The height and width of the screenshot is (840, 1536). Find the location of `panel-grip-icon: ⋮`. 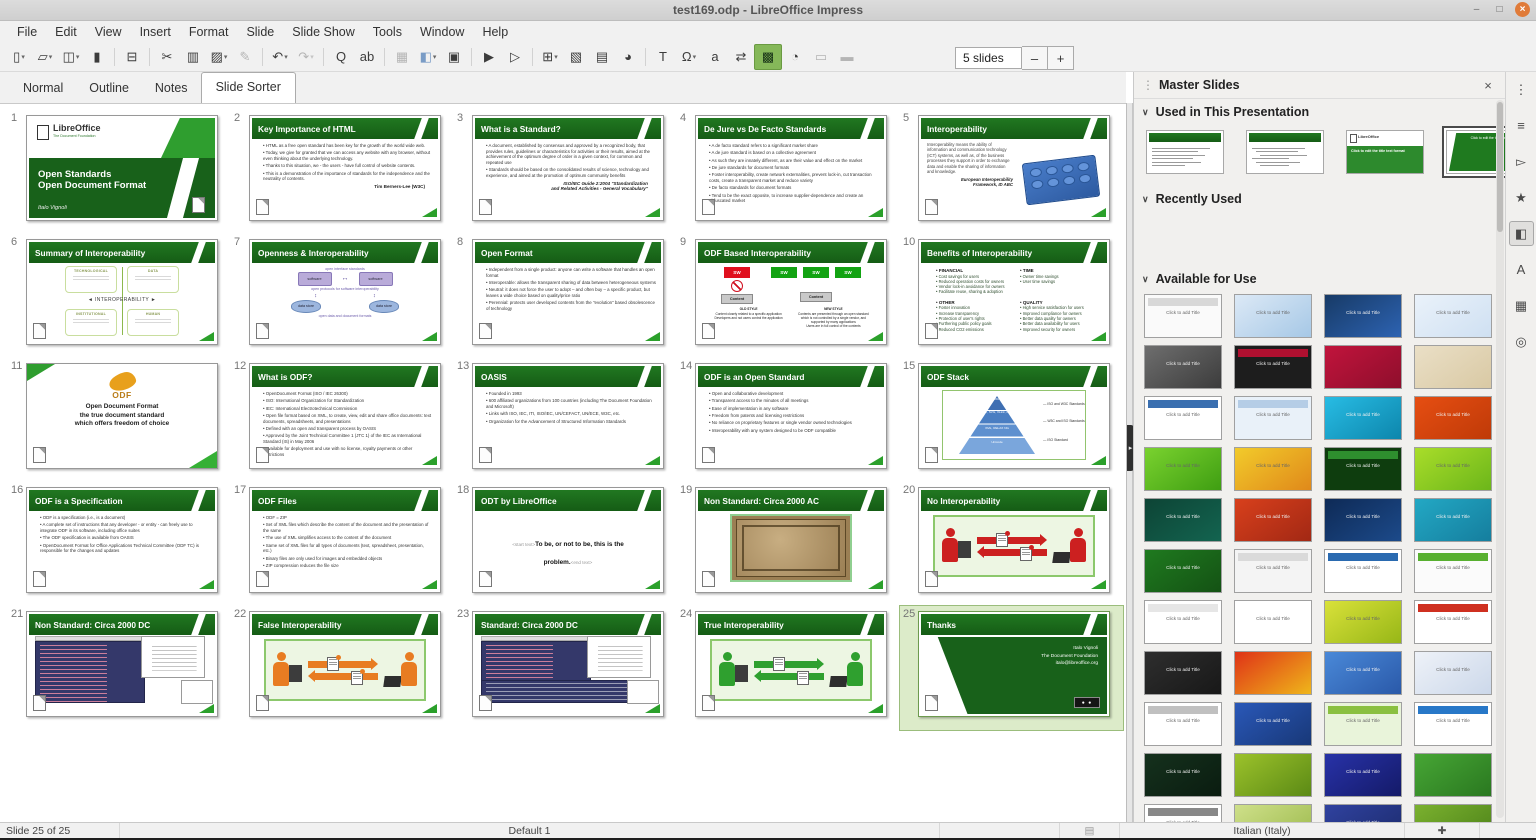

panel-grip-icon: ⋮ is located at coordinates (1148, 85).